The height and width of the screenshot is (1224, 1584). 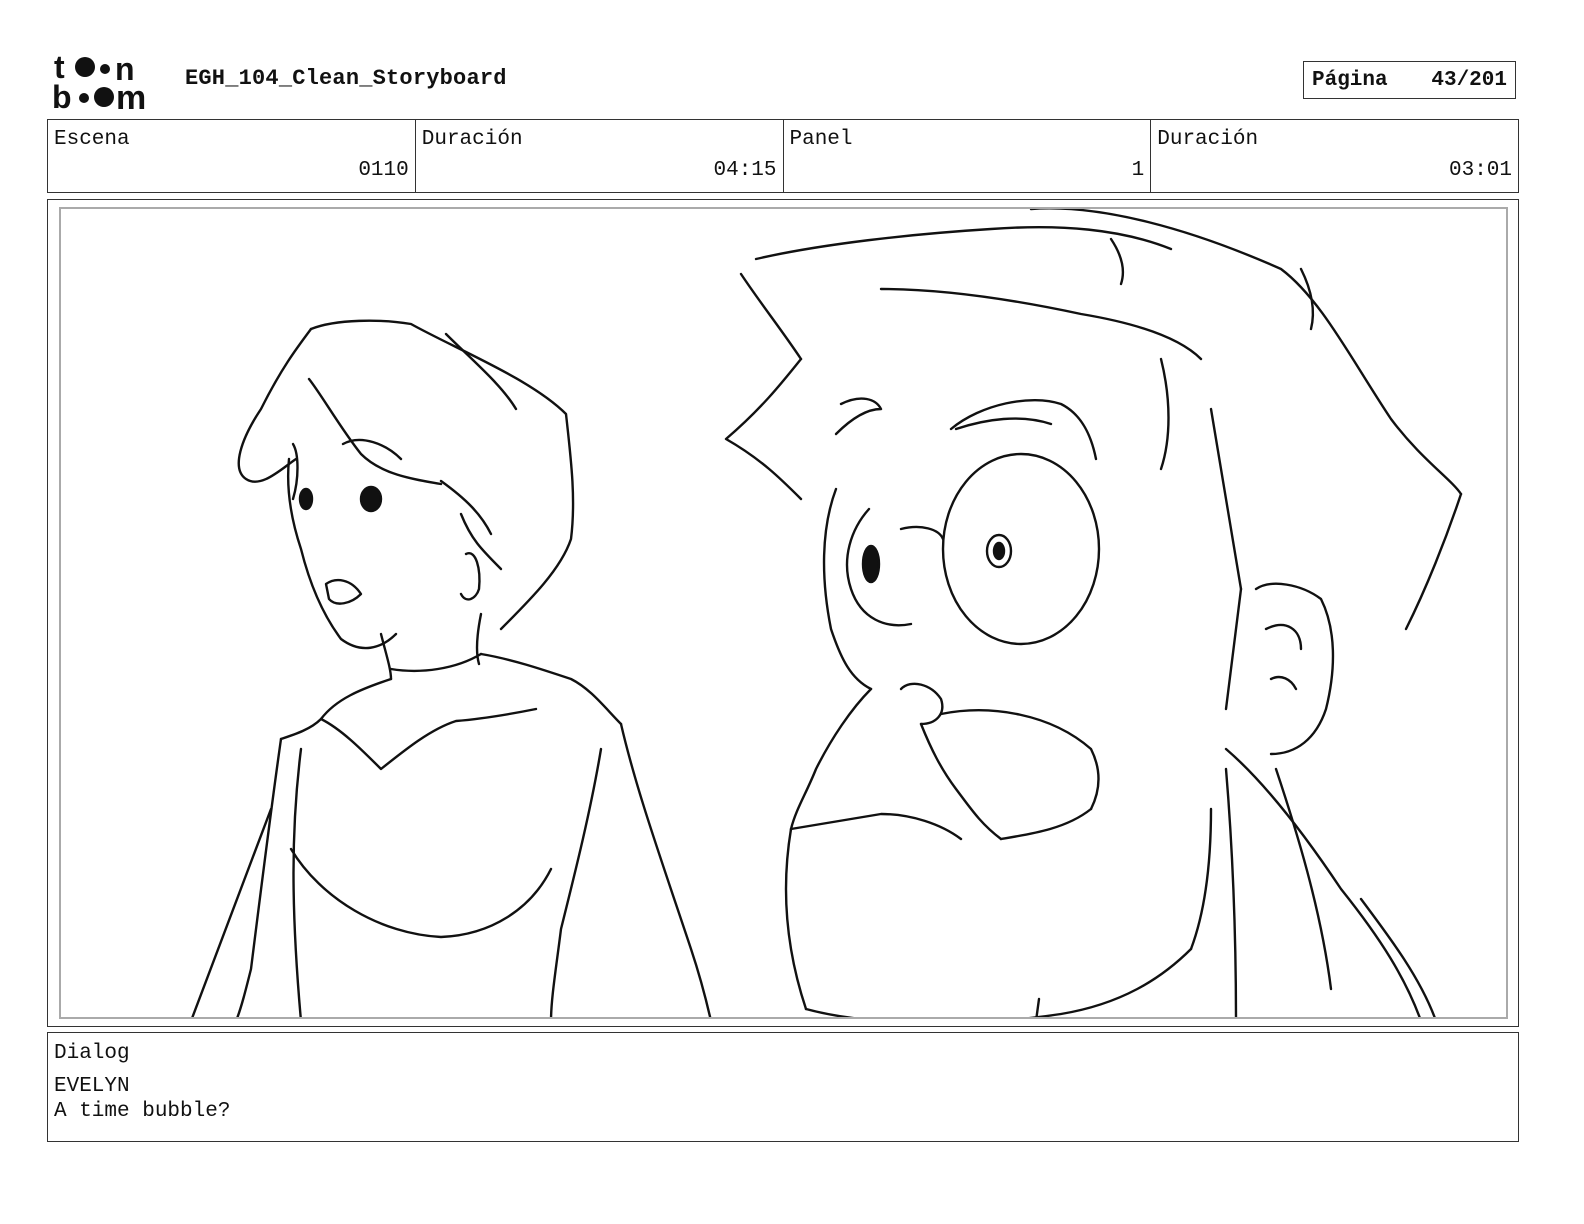 I want to click on scene-cell: Escena 0110, so click(x=232, y=156).